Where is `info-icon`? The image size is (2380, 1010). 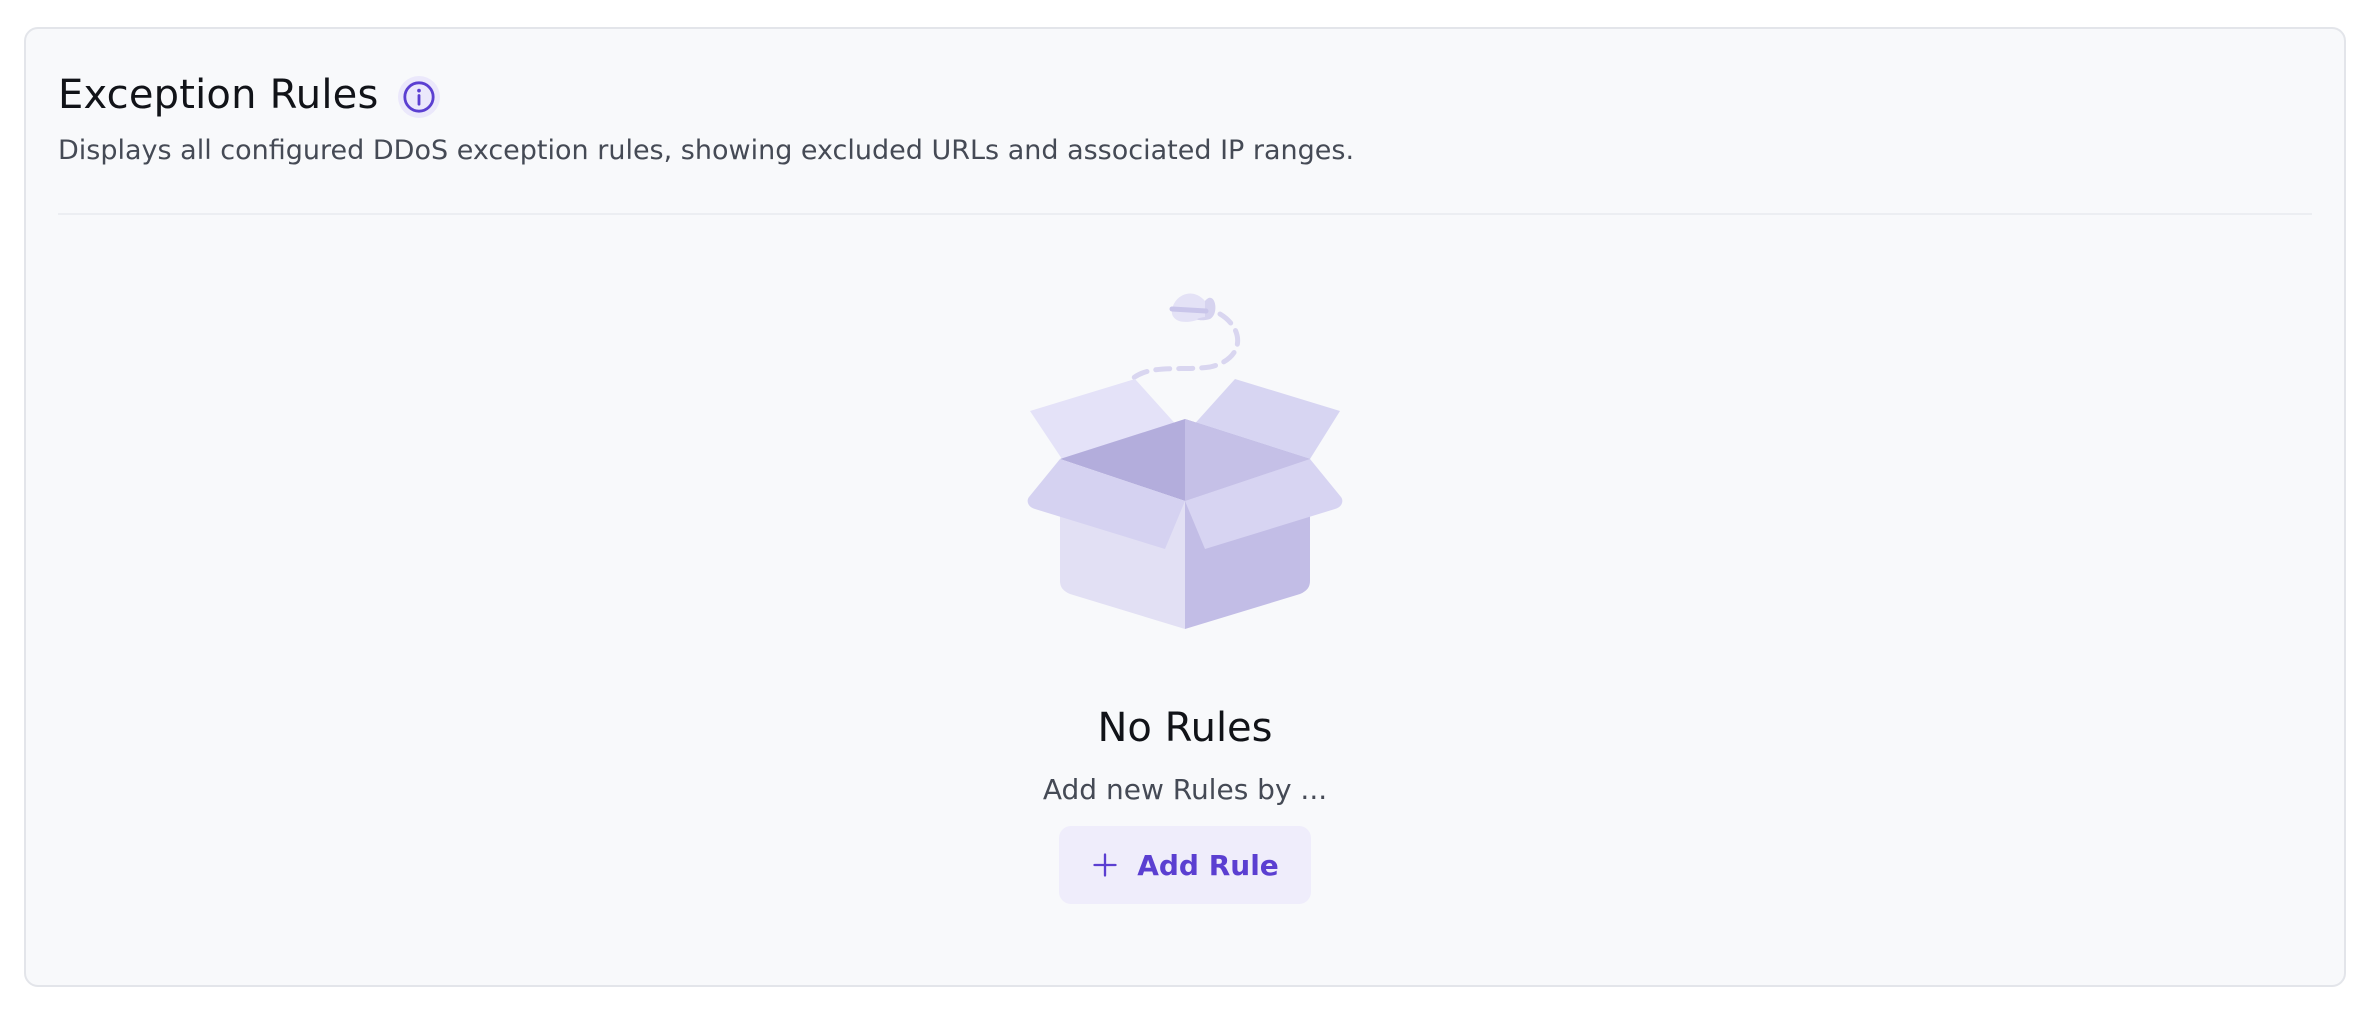
info-icon is located at coordinates (419, 97).